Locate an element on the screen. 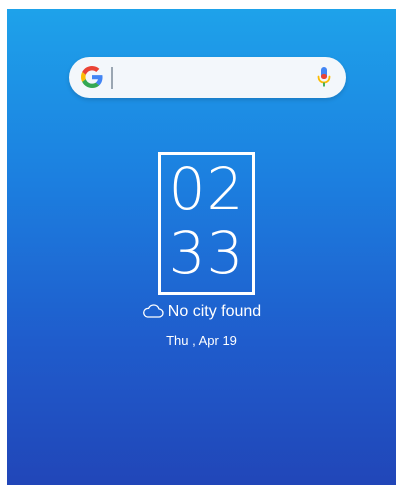 The width and height of the screenshot is (403, 490). google-g-icon is located at coordinates (92, 77).